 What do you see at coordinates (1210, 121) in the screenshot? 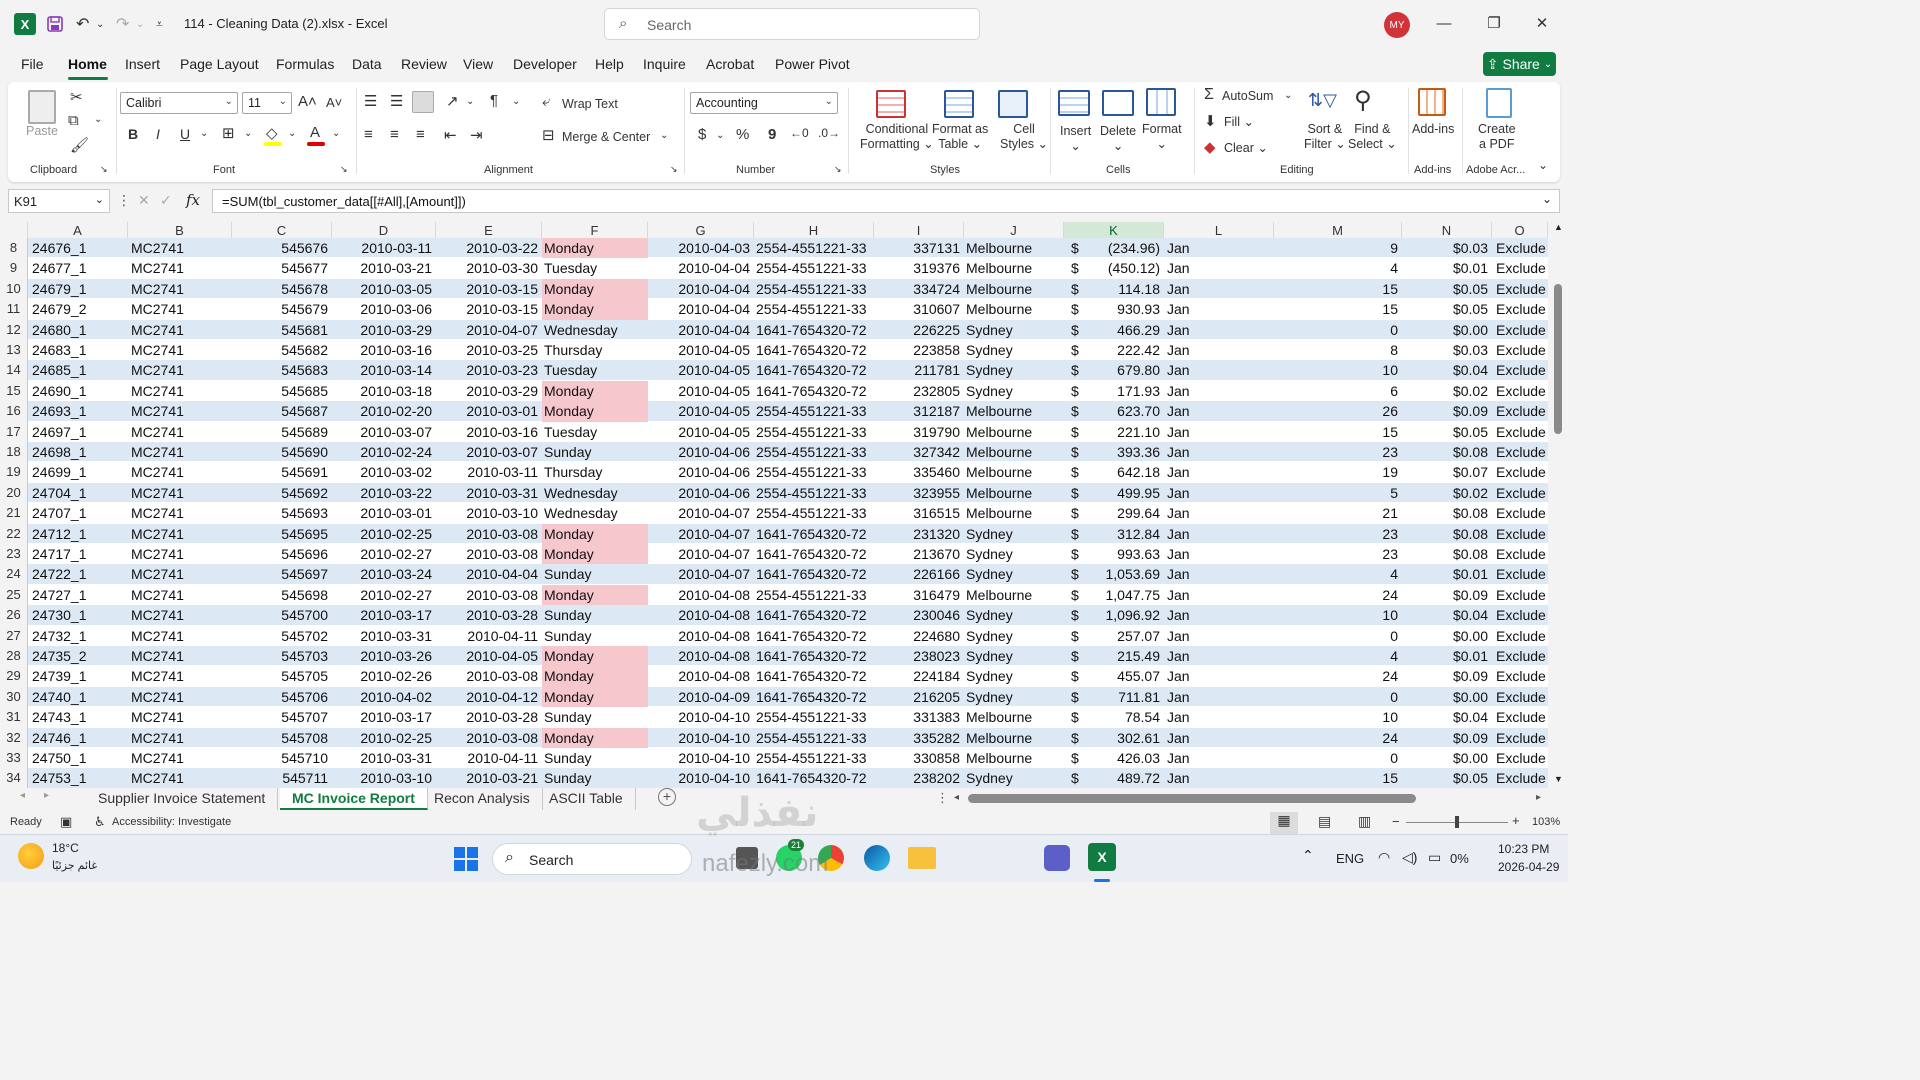
I see `fill-icon: ⬇` at bounding box center [1210, 121].